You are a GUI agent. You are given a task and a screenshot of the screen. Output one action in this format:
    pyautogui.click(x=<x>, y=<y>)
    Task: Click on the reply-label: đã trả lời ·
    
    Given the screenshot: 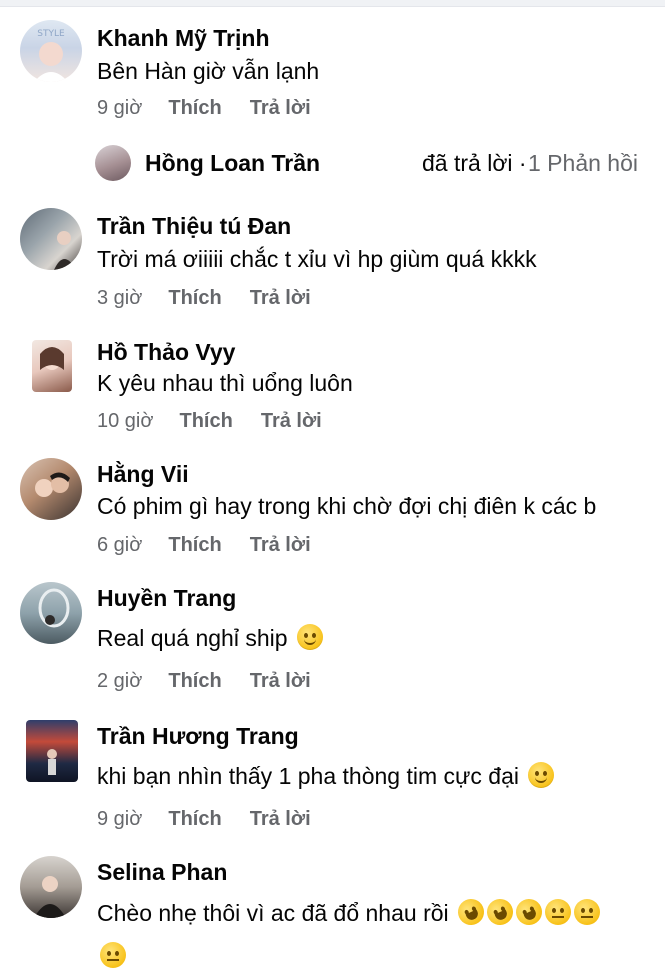 What is the action you would take?
    pyautogui.click(x=474, y=163)
    